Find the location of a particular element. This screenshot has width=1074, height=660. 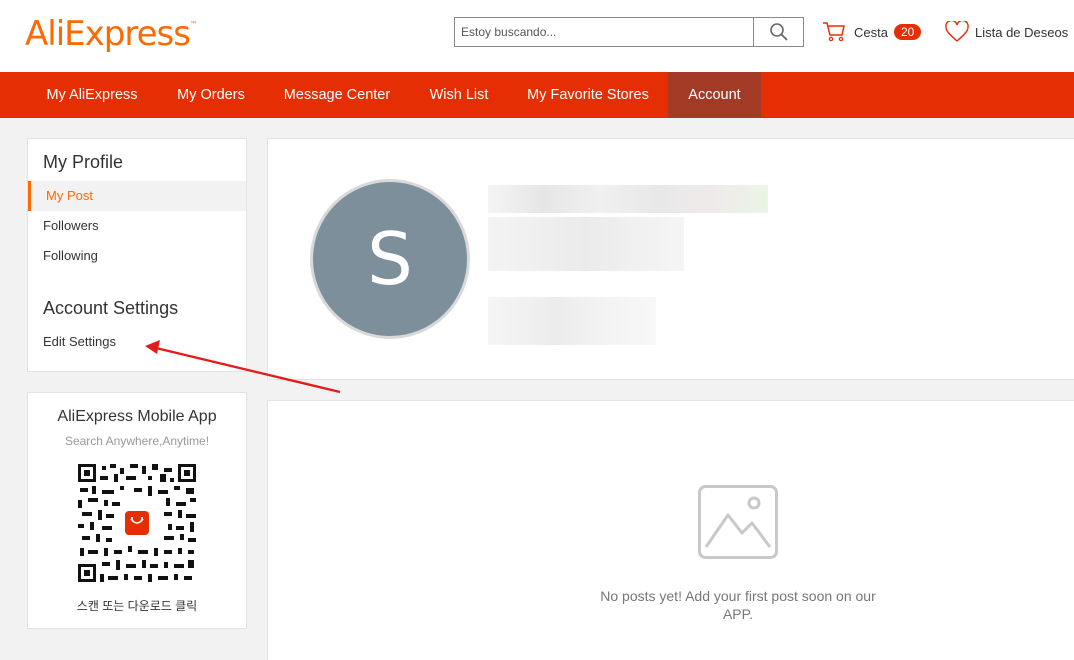

search-button is located at coordinates (778, 32).